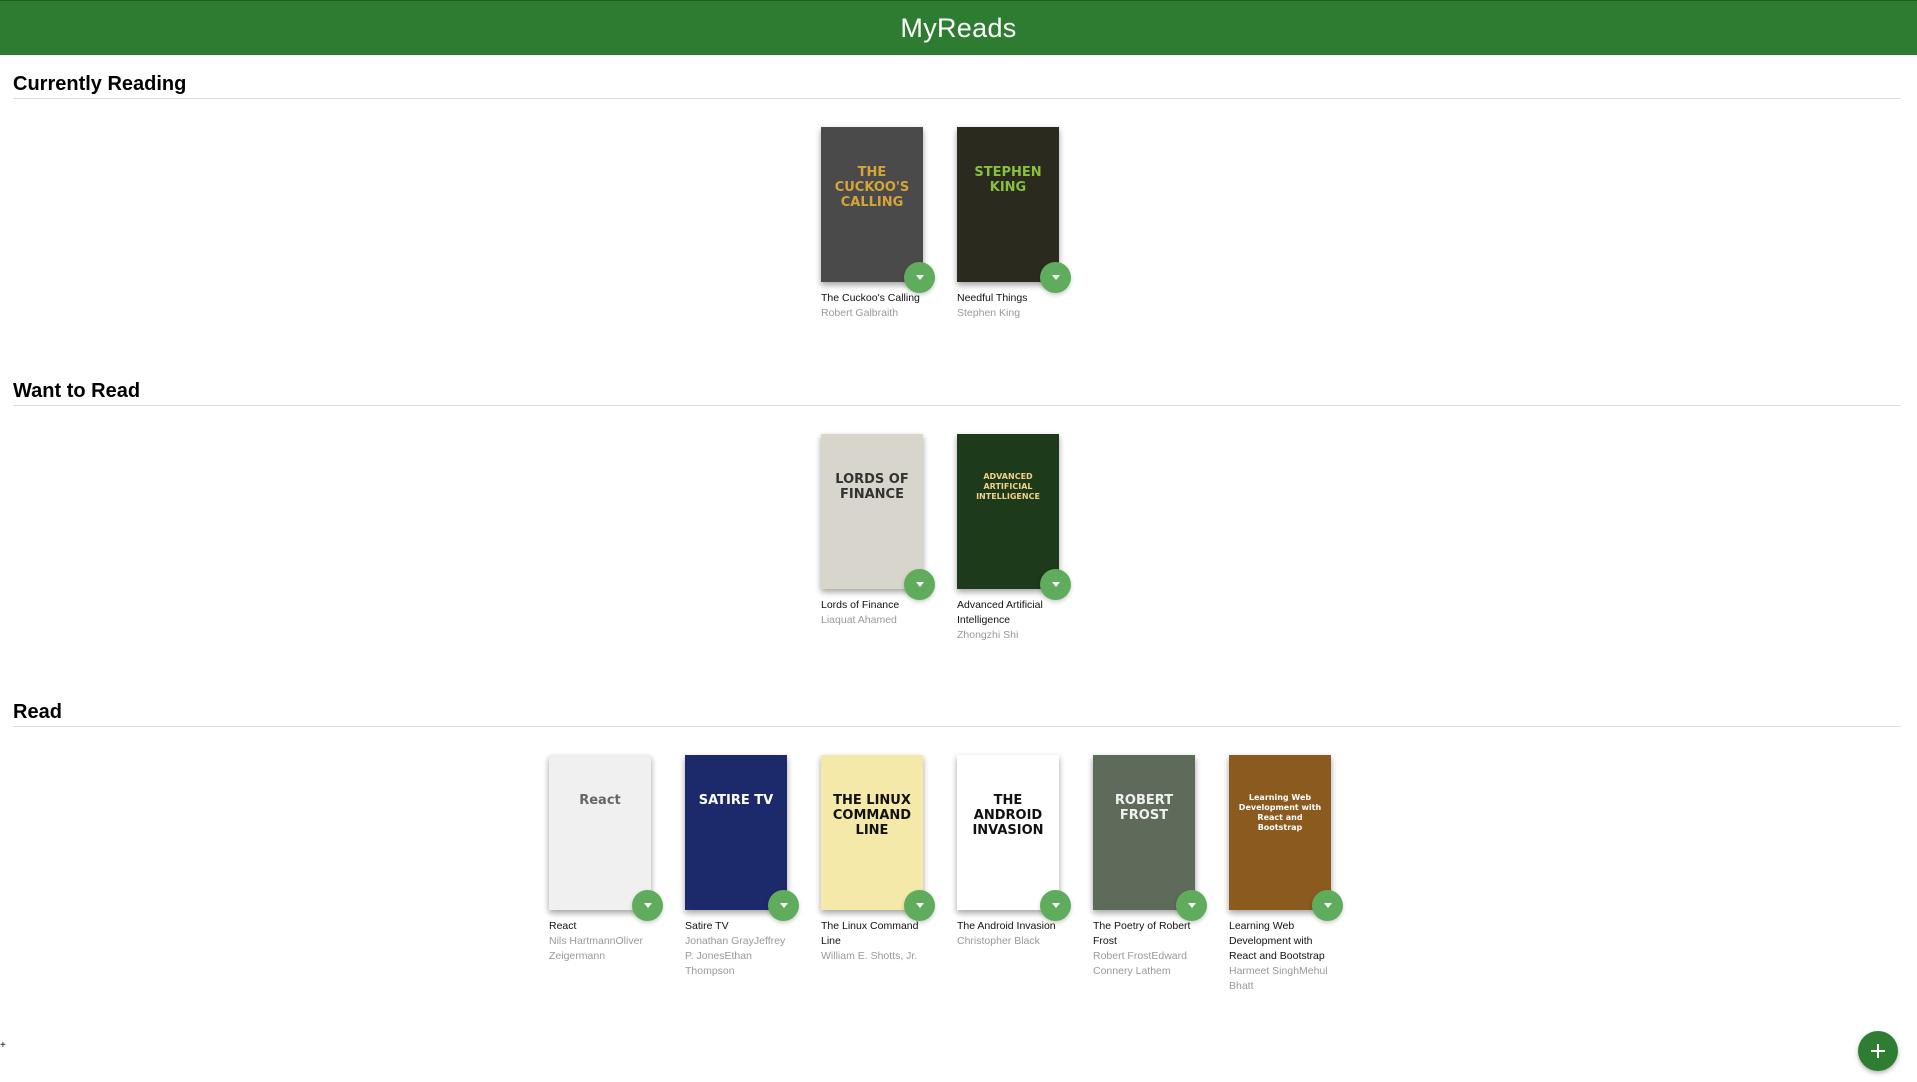 This screenshot has height=1082, width=1917. What do you see at coordinates (3, 1045) in the screenshot?
I see `cursor-mark: +` at bounding box center [3, 1045].